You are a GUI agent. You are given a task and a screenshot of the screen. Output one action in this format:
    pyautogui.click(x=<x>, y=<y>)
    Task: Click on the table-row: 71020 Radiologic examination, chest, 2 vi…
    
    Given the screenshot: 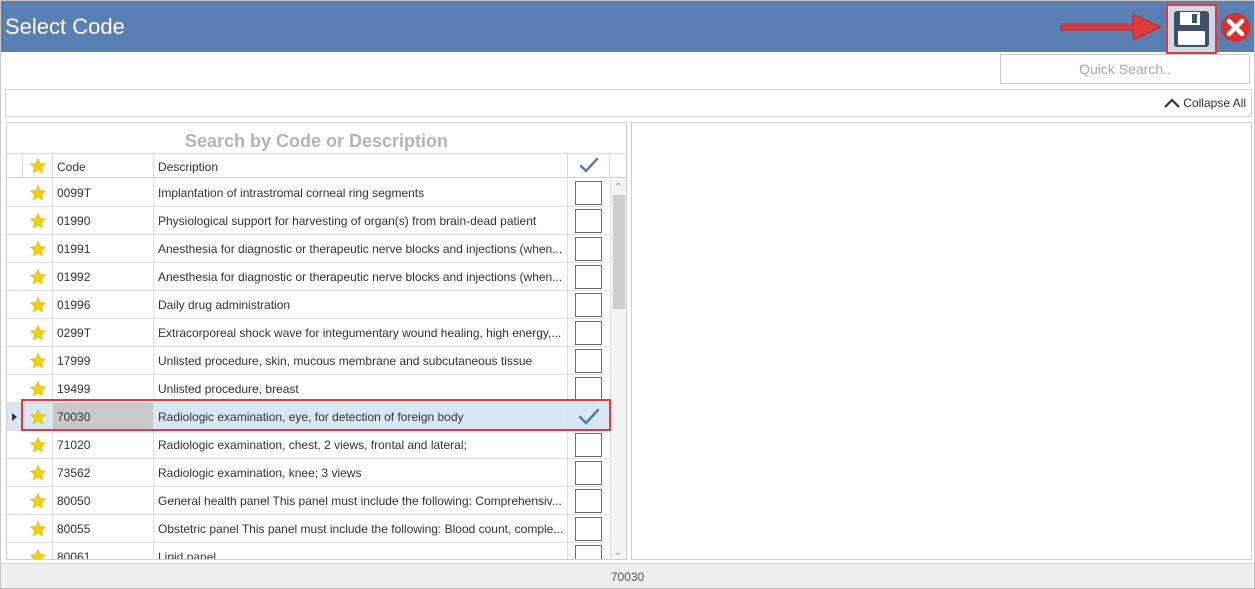 What is the action you would take?
    pyautogui.click(x=308, y=445)
    